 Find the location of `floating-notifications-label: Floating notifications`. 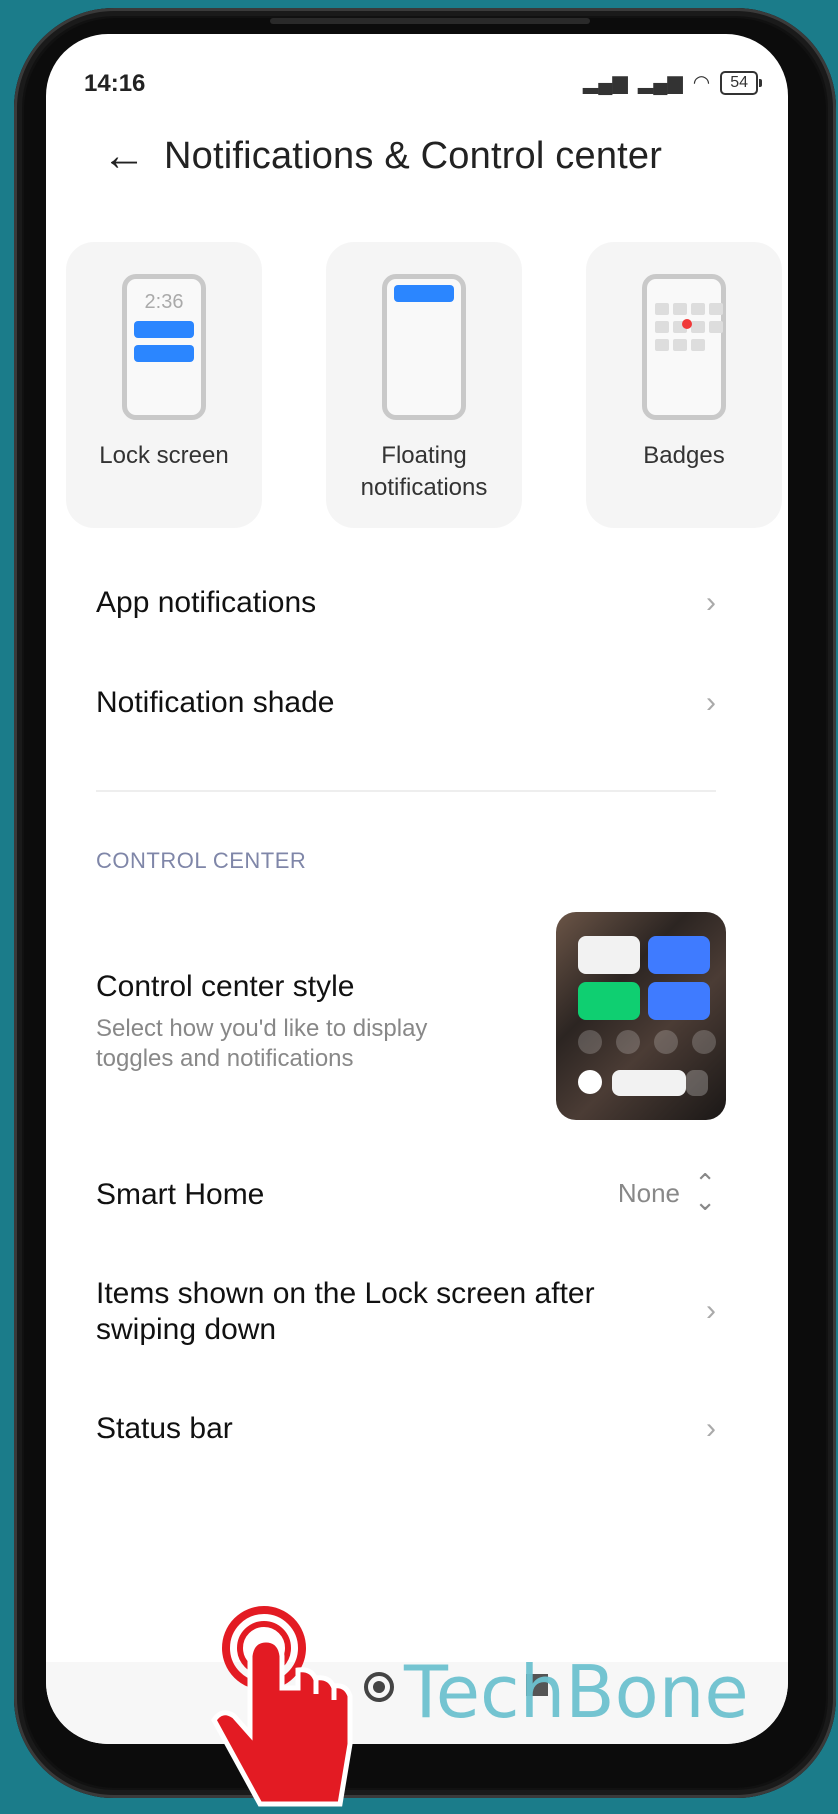

floating-notifications-label: Floating notifications is located at coordinates (424, 471).